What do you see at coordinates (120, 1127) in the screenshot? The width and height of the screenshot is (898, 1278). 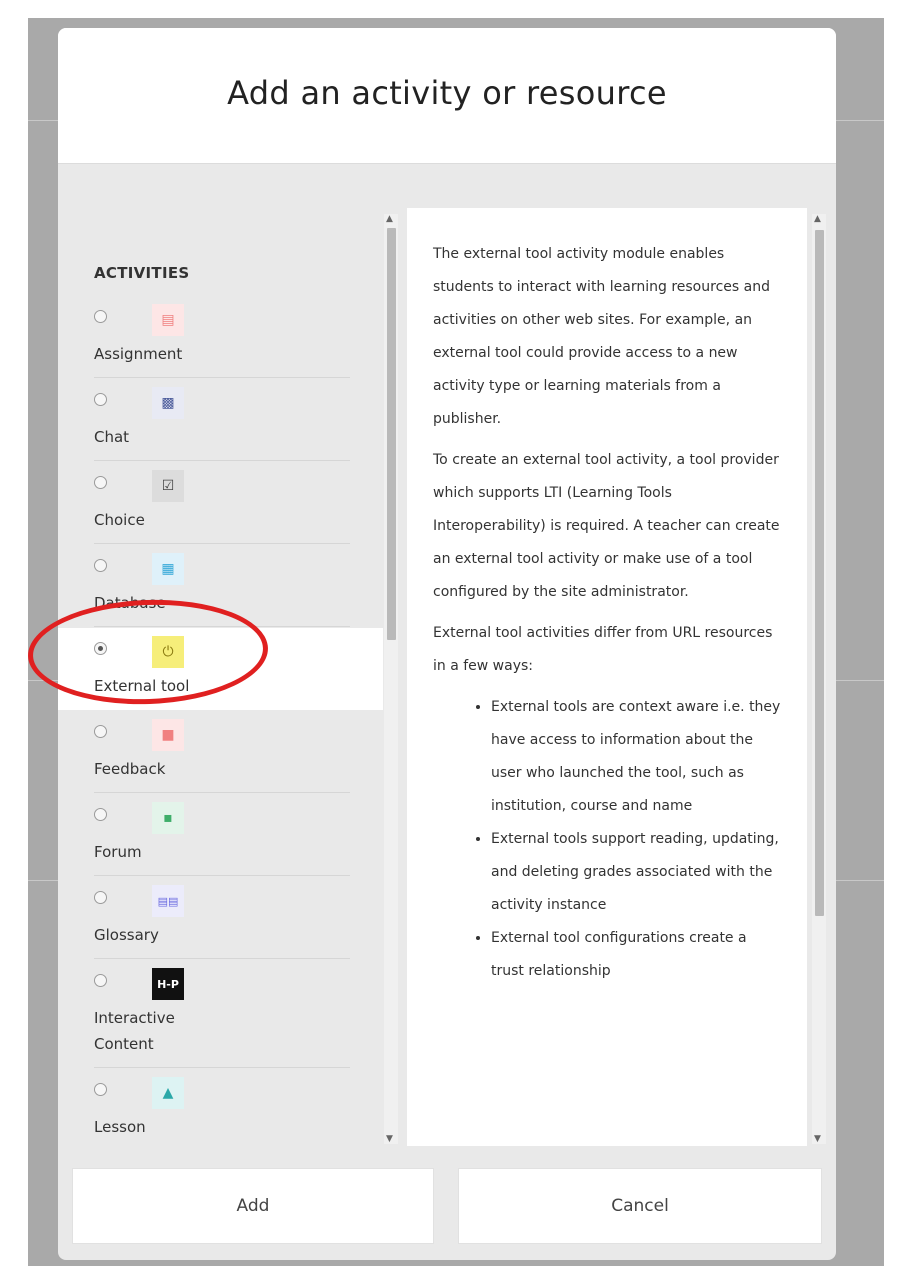 I see `activity-label: Lesson` at bounding box center [120, 1127].